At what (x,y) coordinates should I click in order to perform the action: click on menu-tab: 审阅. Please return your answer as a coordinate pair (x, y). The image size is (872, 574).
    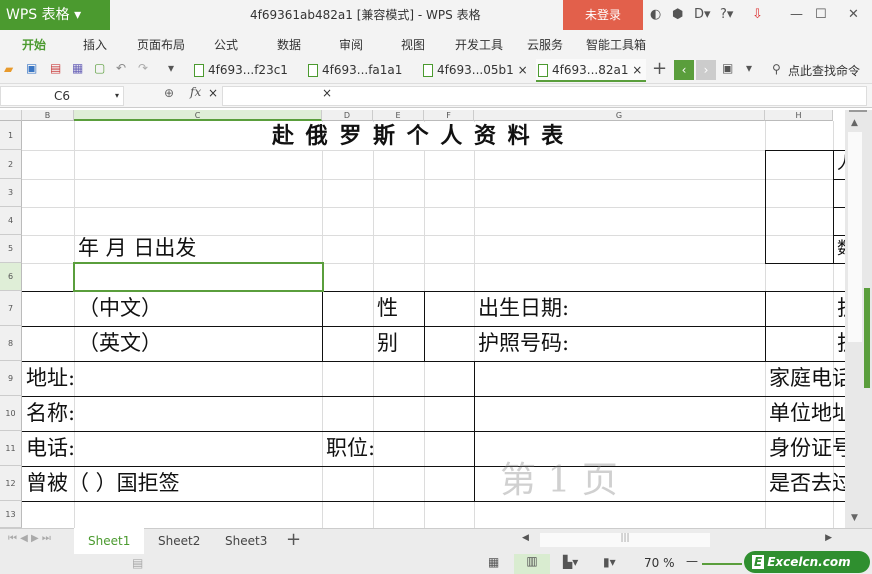
    Looking at the image, I should click on (351, 44).